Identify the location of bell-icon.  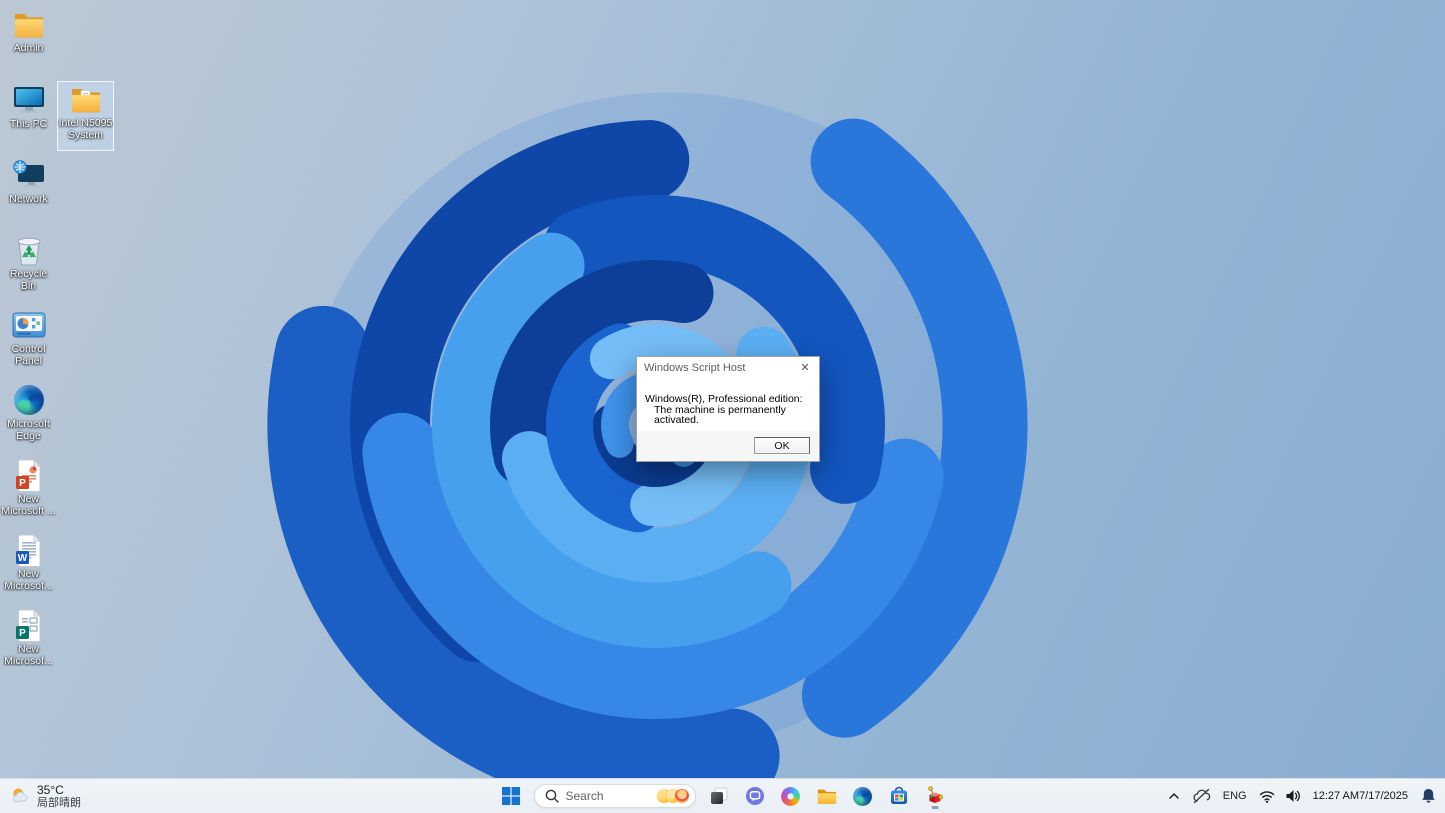
(1428, 795).